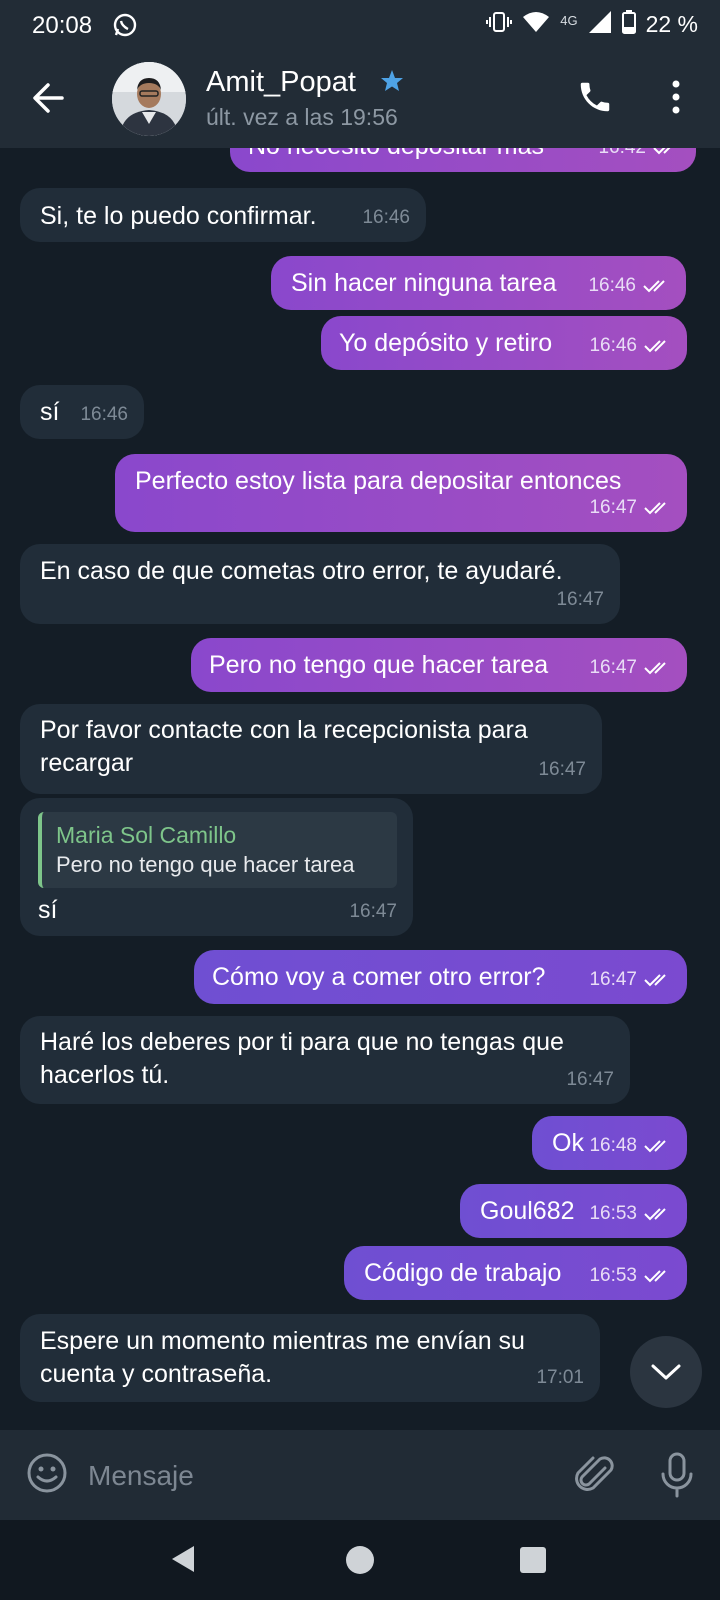  I want to click on nav-back-button, so click(183, 1561).